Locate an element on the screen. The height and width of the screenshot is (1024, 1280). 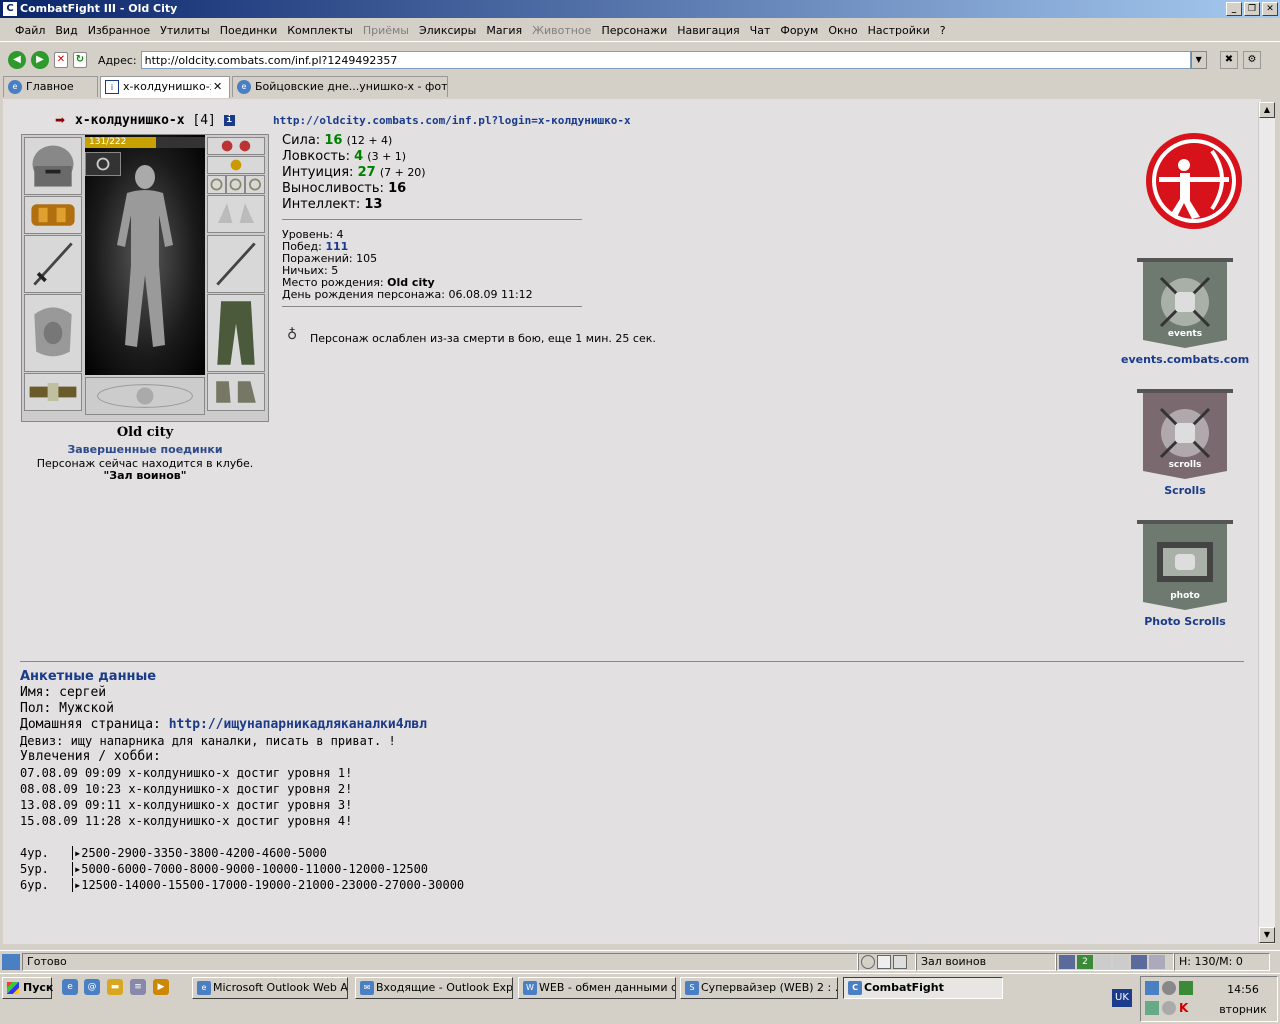
print-icon is located at coordinates (900, 961).